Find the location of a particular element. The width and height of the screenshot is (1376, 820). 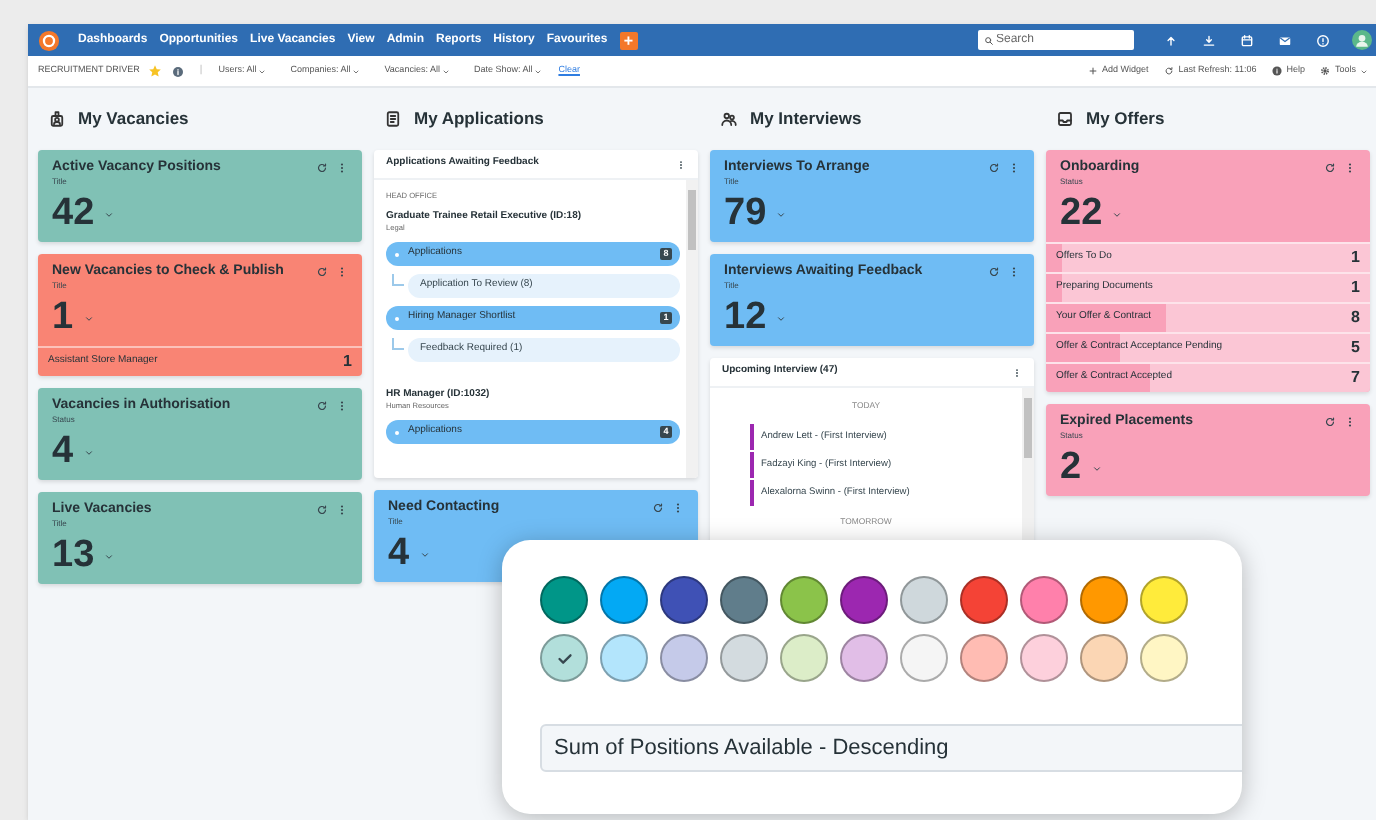

gear-icon is located at coordinates (1325, 71).